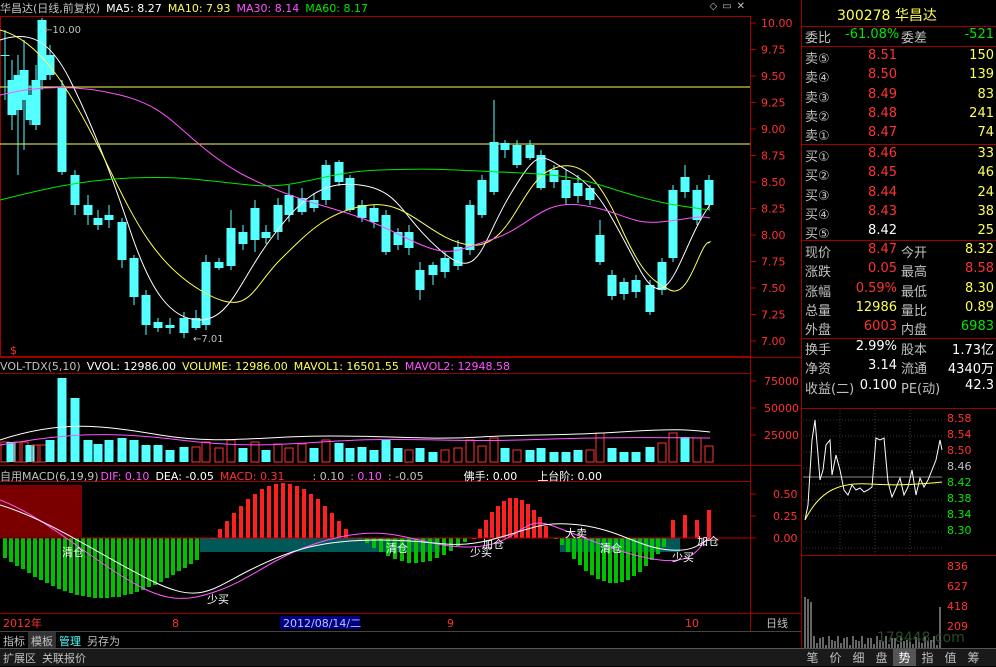  What do you see at coordinates (818, 370) in the screenshot?
I see `stat-label: 净资` at bounding box center [818, 370].